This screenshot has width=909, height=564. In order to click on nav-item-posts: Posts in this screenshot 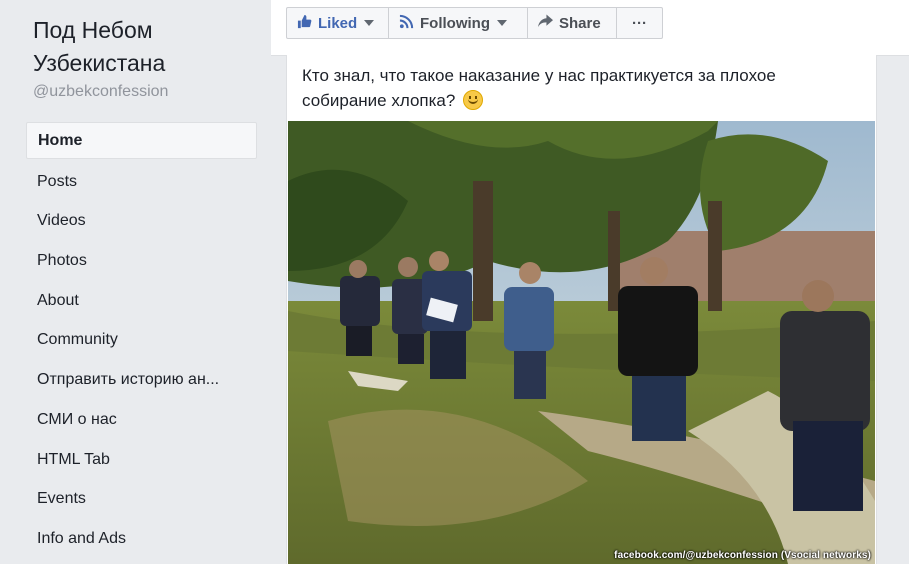, I will do `click(141, 182)`.